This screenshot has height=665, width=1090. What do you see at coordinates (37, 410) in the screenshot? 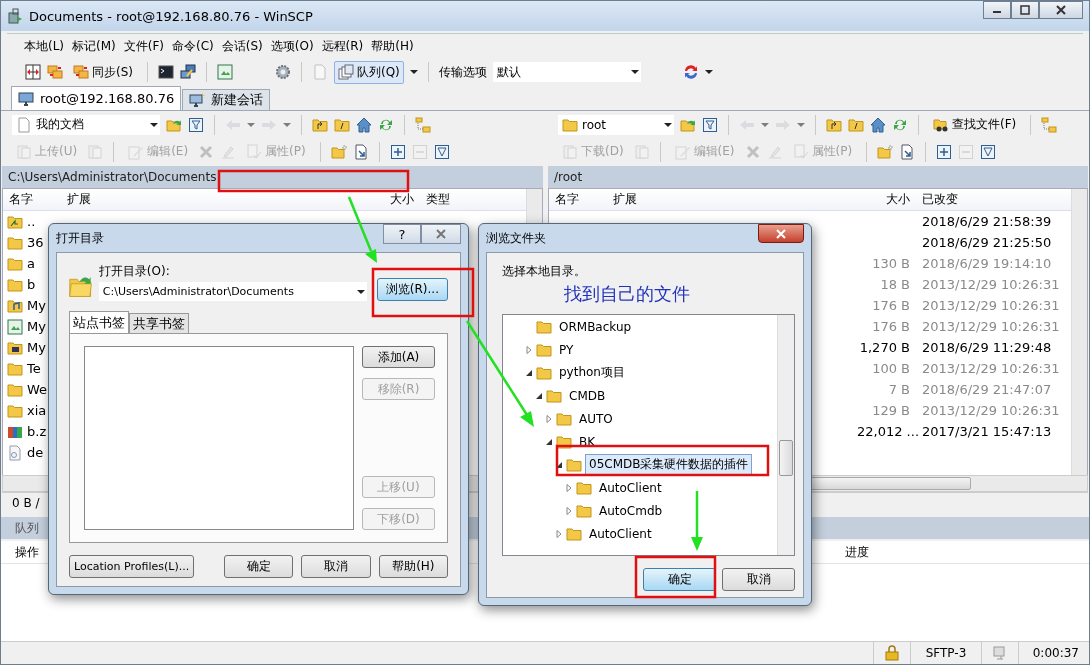
I see `file-name: xia` at bounding box center [37, 410].